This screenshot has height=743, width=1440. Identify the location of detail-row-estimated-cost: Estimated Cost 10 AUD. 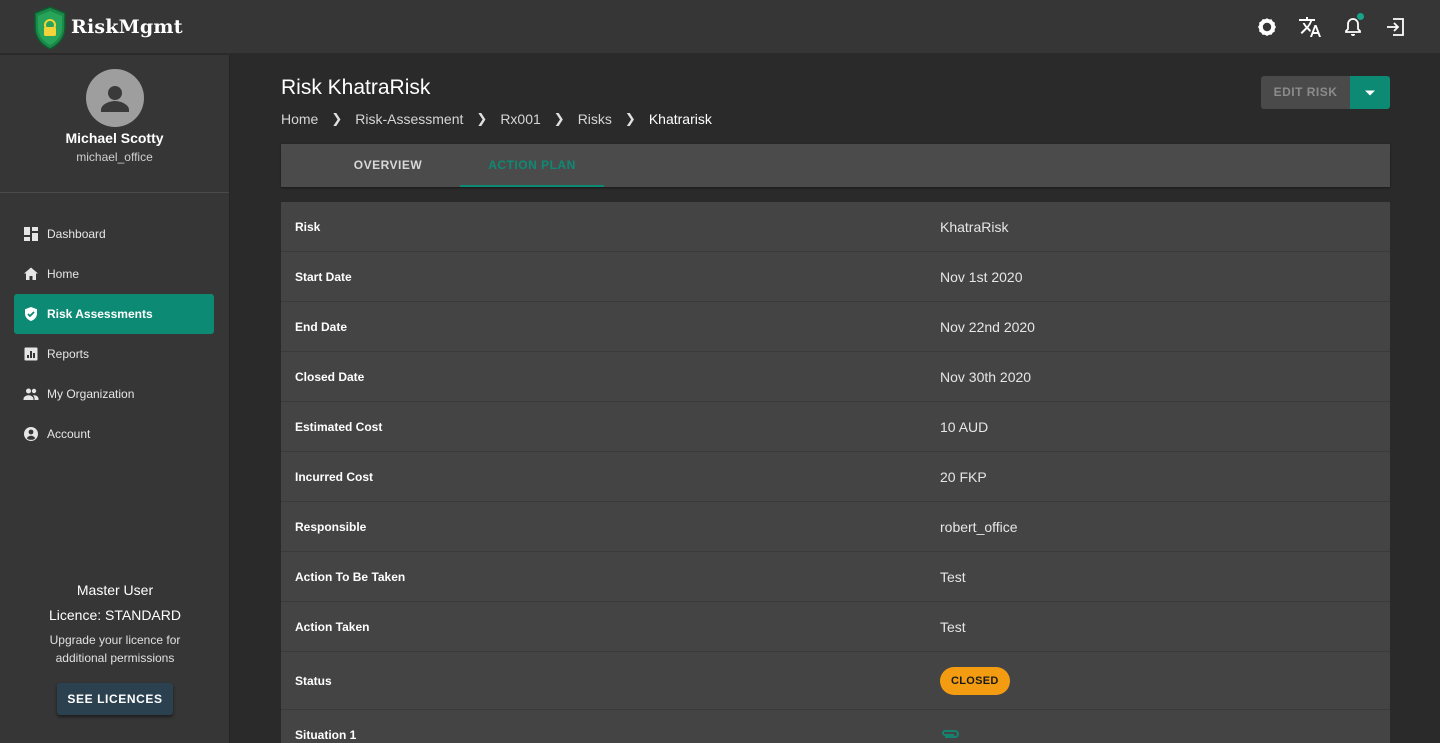
(835, 427).